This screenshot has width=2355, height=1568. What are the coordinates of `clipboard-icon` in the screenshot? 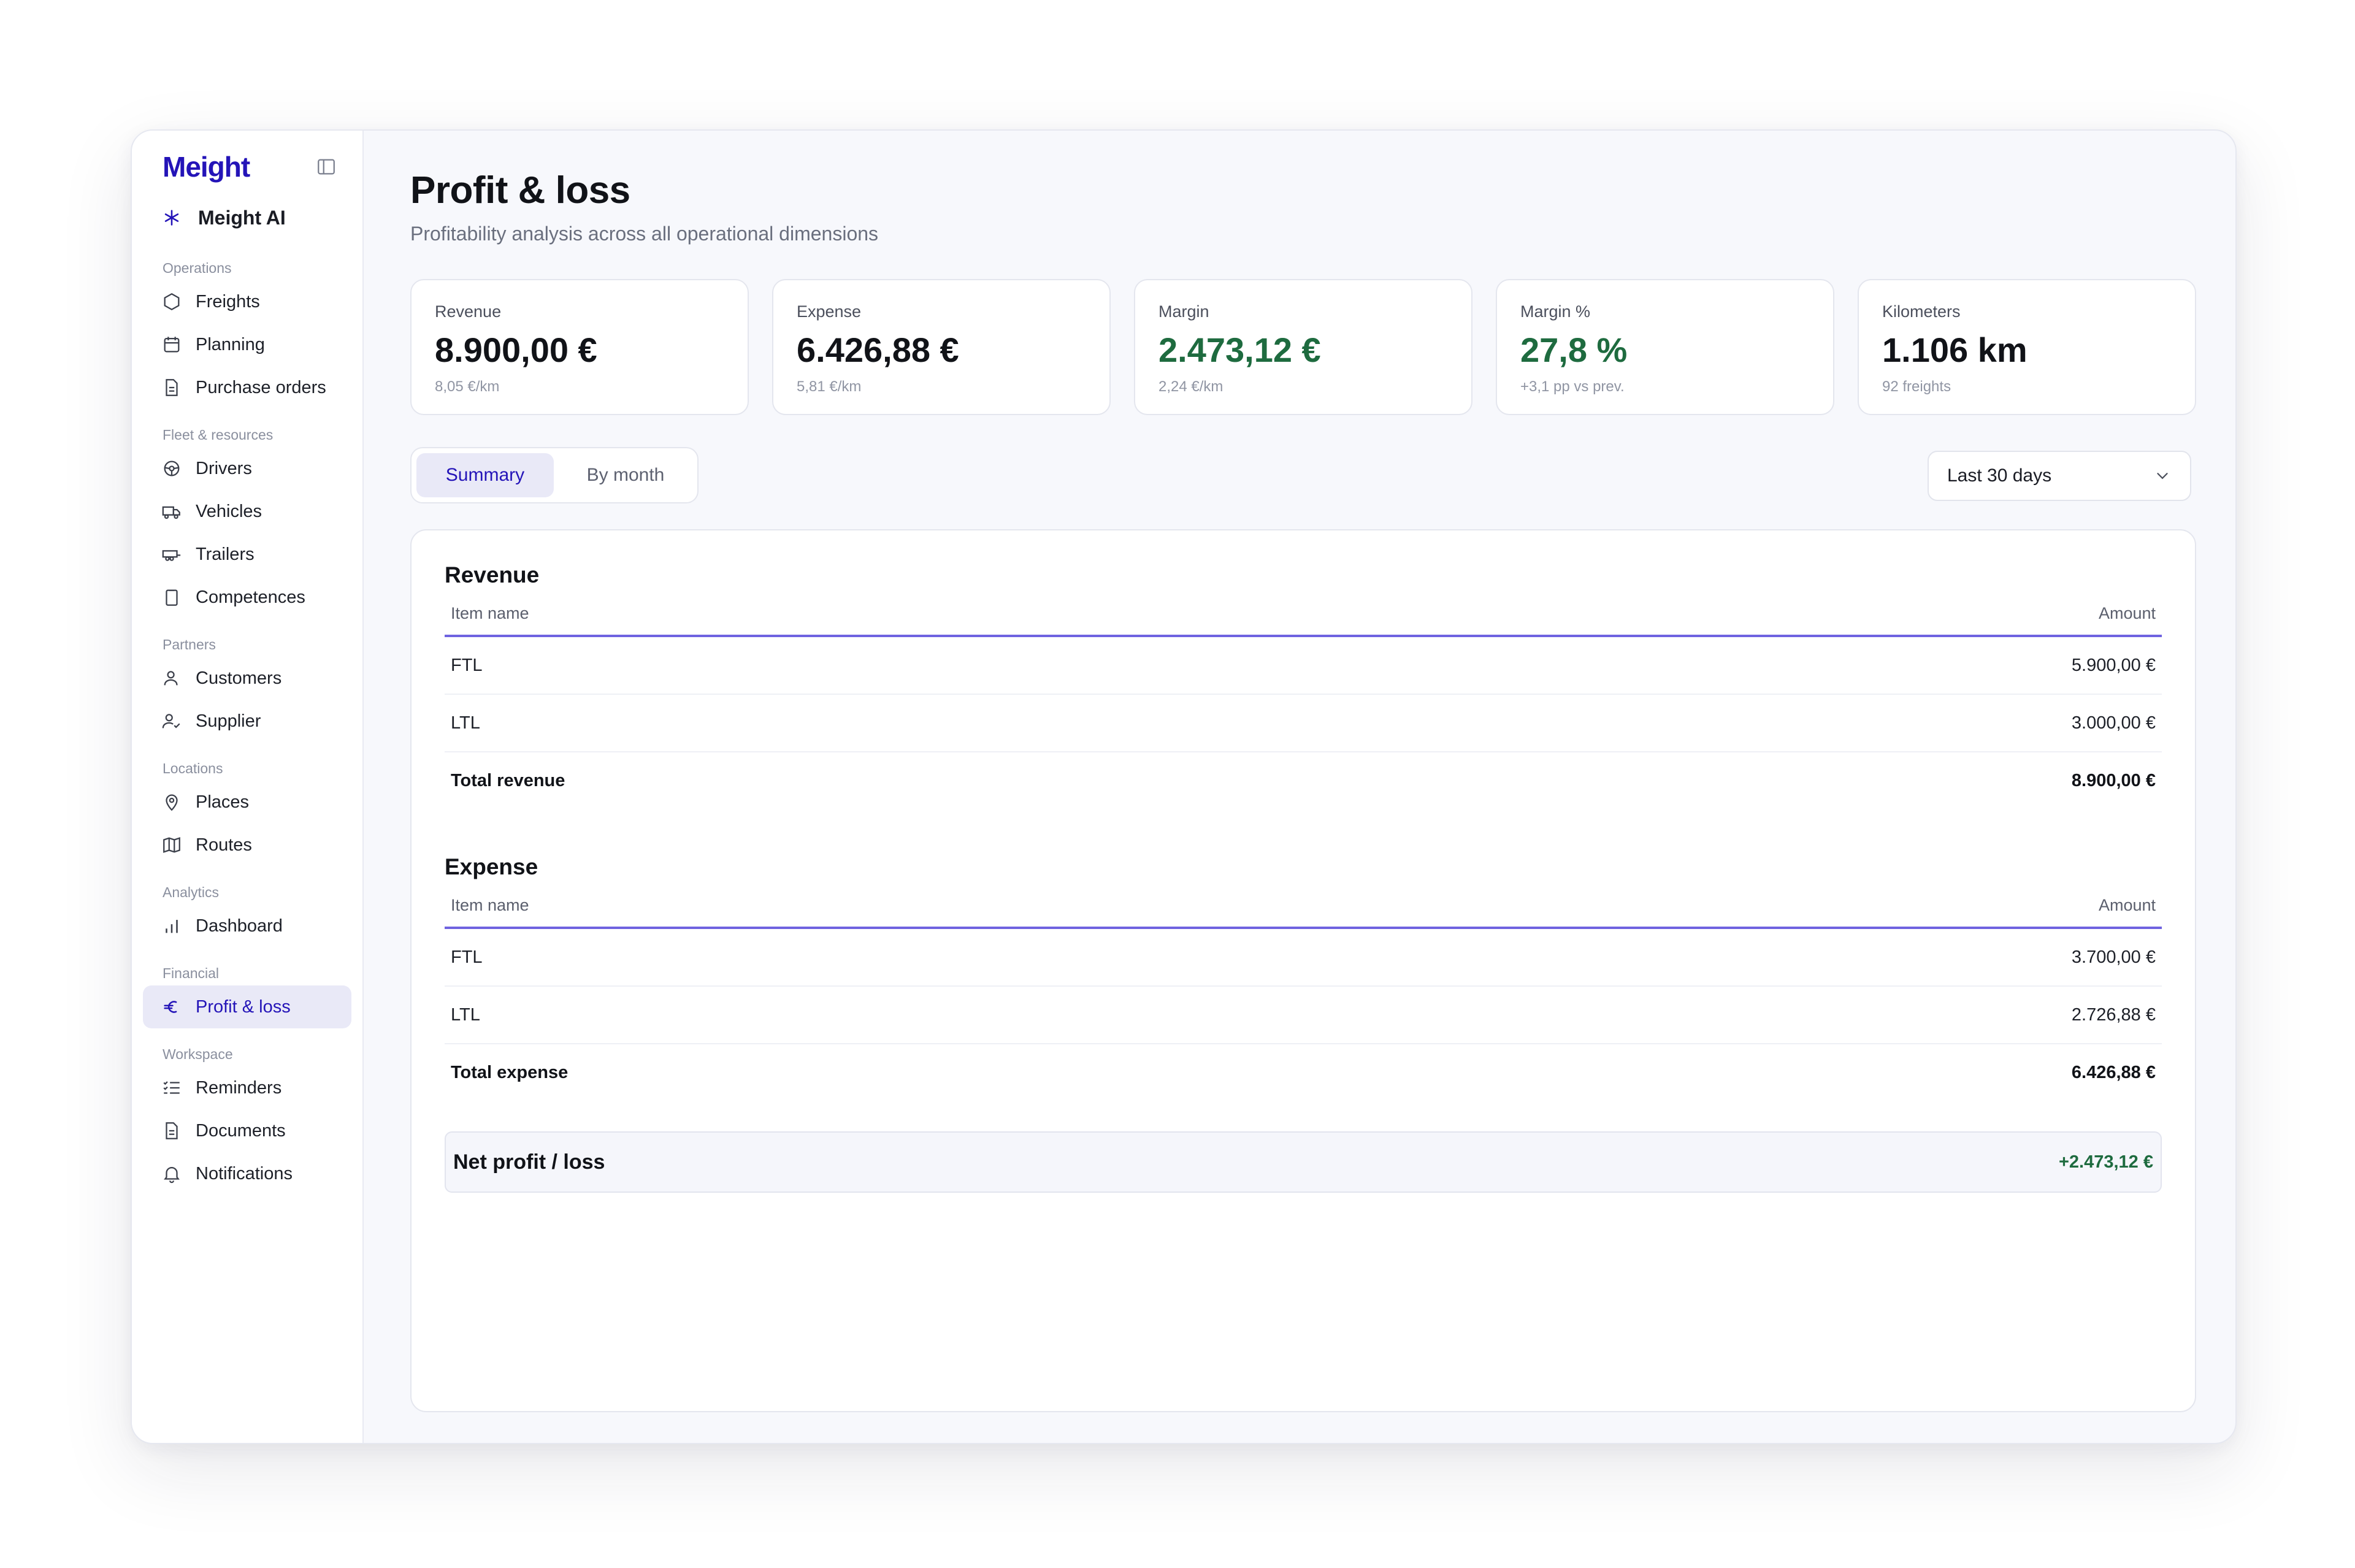 It's located at (171, 597).